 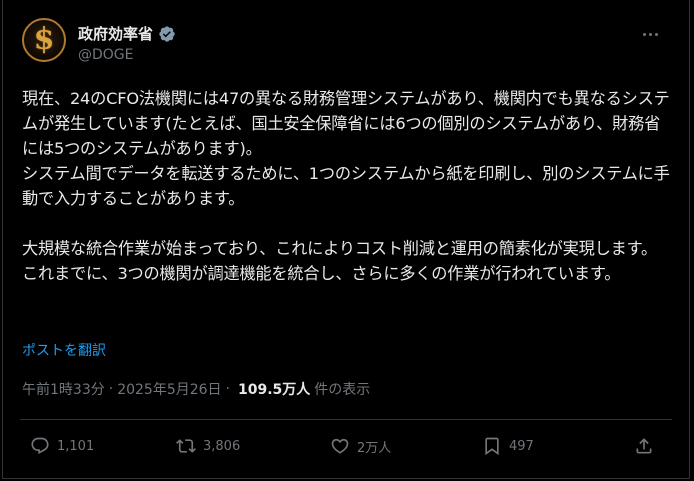 I want to click on bookmark-icon, so click(x=492, y=446).